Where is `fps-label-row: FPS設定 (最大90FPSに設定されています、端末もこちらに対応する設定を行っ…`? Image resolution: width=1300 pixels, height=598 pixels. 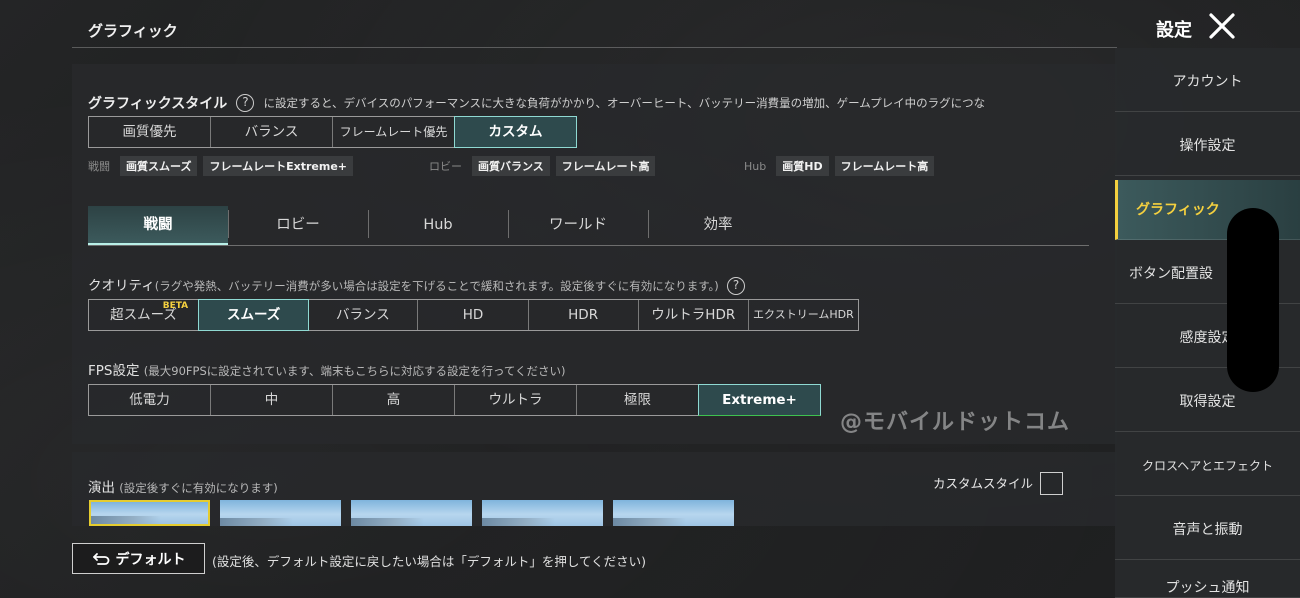 fps-label-row: FPS設定 (最大90FPSに設定されています、端末もこちらに対応する設定を行っ… is located at coordinates (327, 369).